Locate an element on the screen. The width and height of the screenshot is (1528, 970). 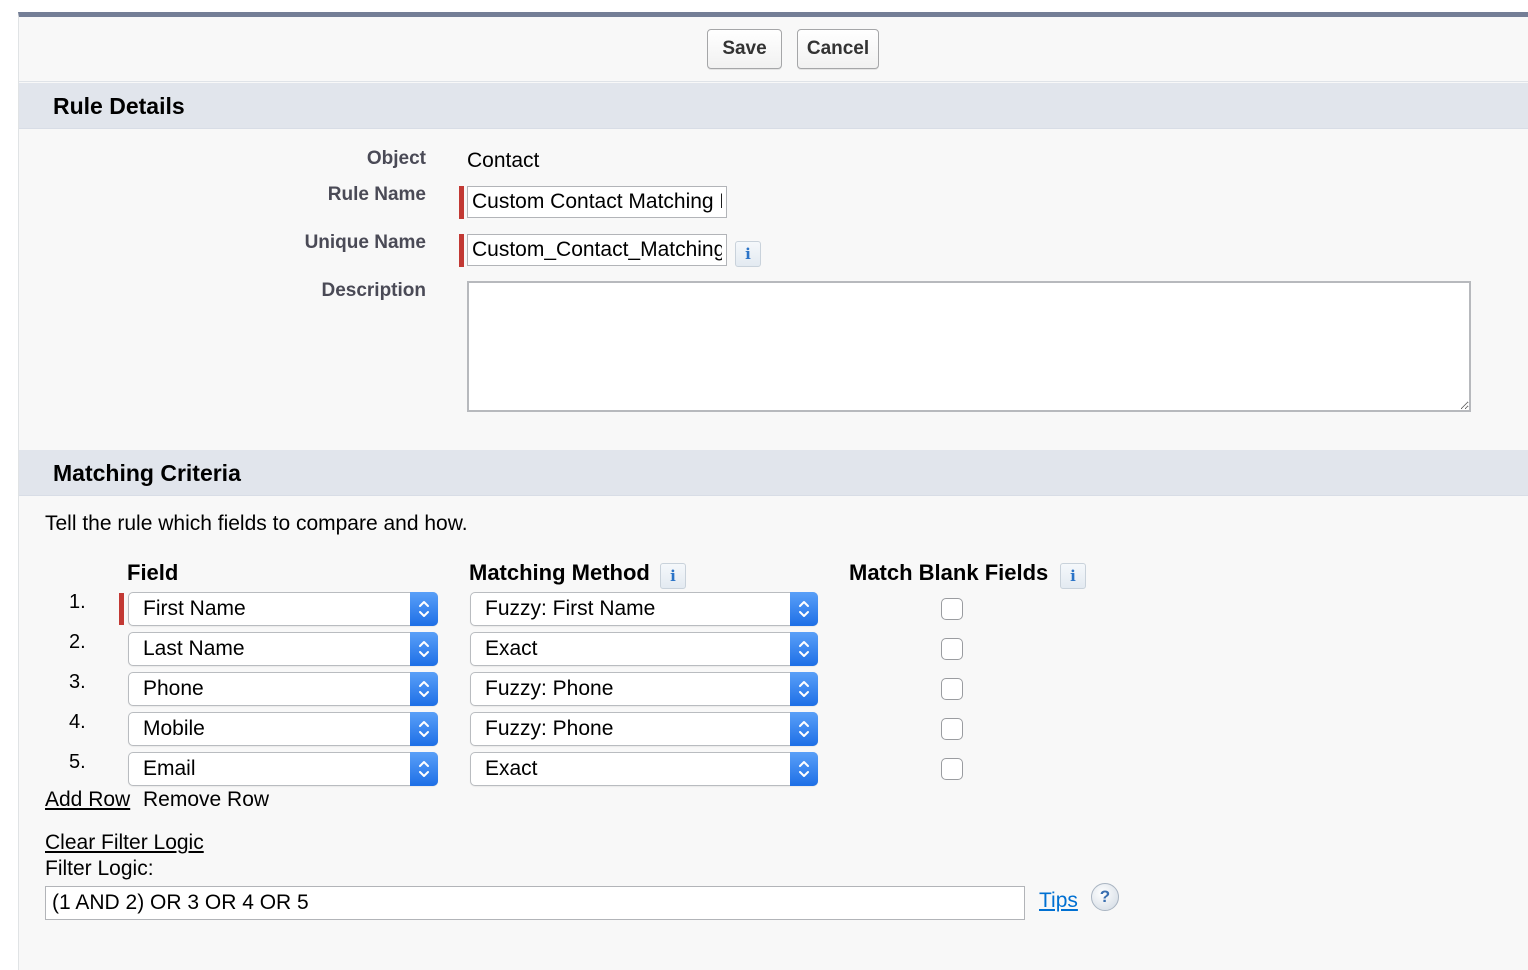
rule-name-label: Rule Name is located at coordinates (376, 194).